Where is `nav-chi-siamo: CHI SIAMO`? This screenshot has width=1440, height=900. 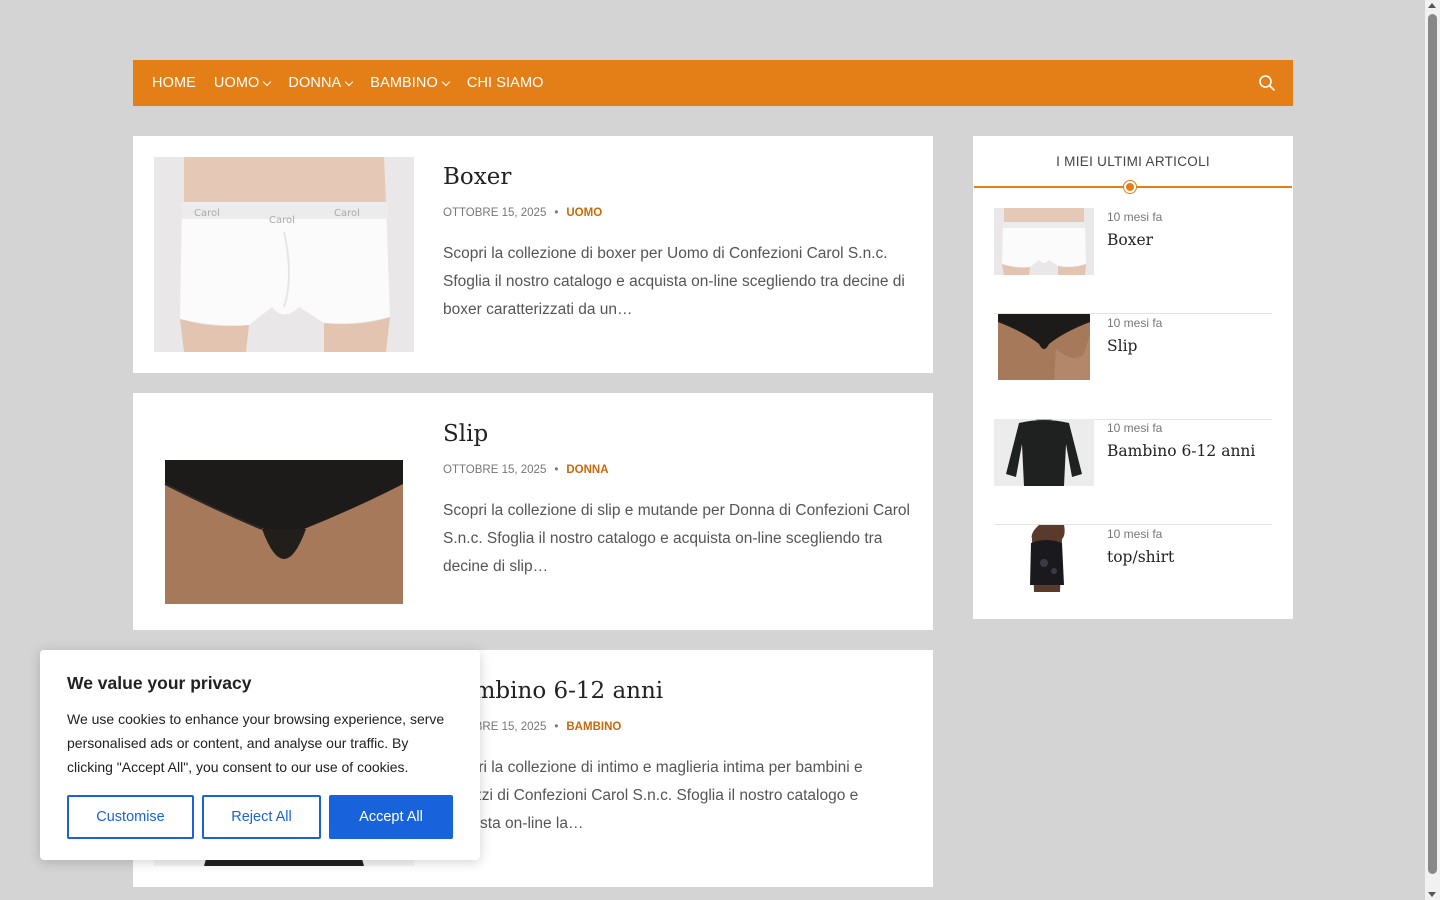 nav-chi-siamo: CHI SIAMO is located at coordinates (505, 83).